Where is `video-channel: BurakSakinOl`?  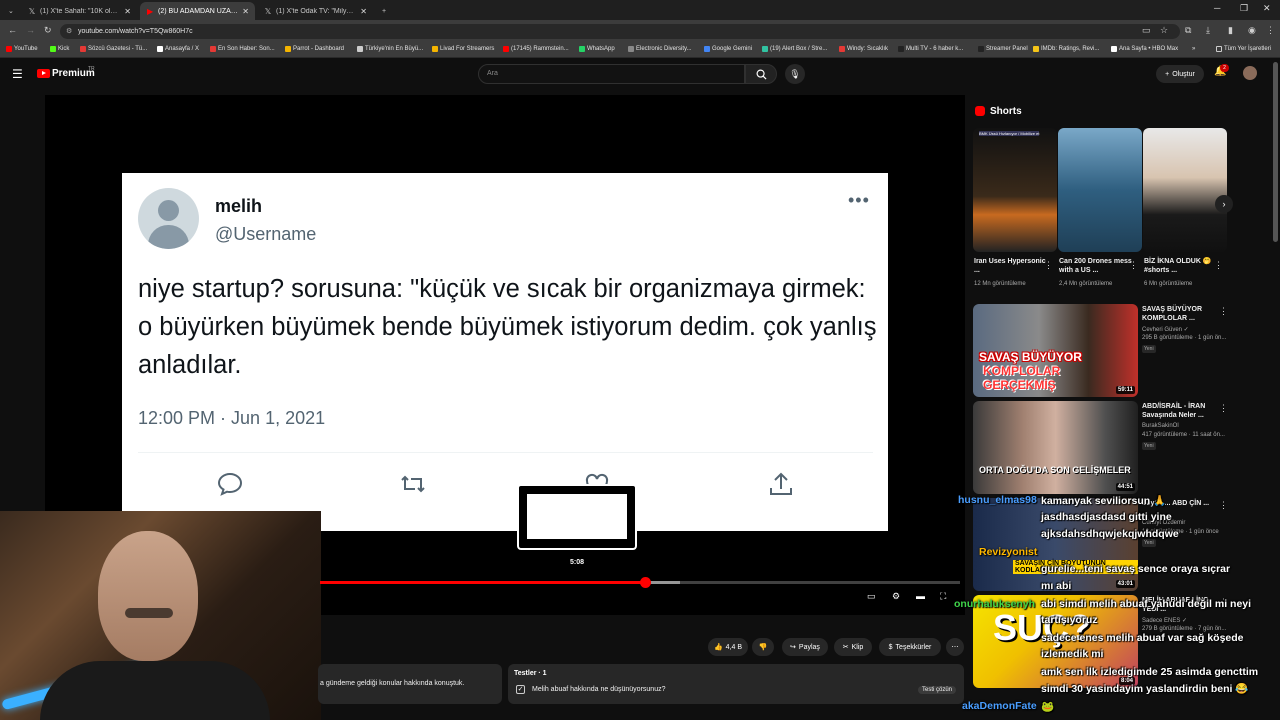
video-channel: BurakSakinOl is located at coordinates (1160, 426).